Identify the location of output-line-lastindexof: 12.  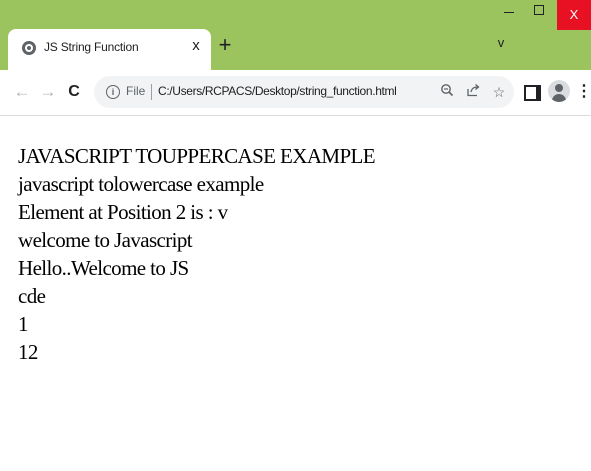
(28, 352).